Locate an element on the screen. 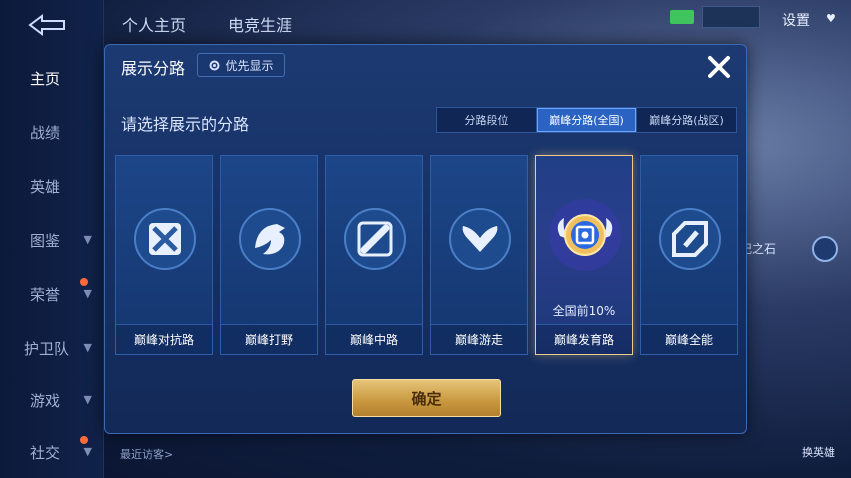 The height and width of the screenshot is (478, 851). nav-item-label: 图鉴 is located at coordinates (45, 240).